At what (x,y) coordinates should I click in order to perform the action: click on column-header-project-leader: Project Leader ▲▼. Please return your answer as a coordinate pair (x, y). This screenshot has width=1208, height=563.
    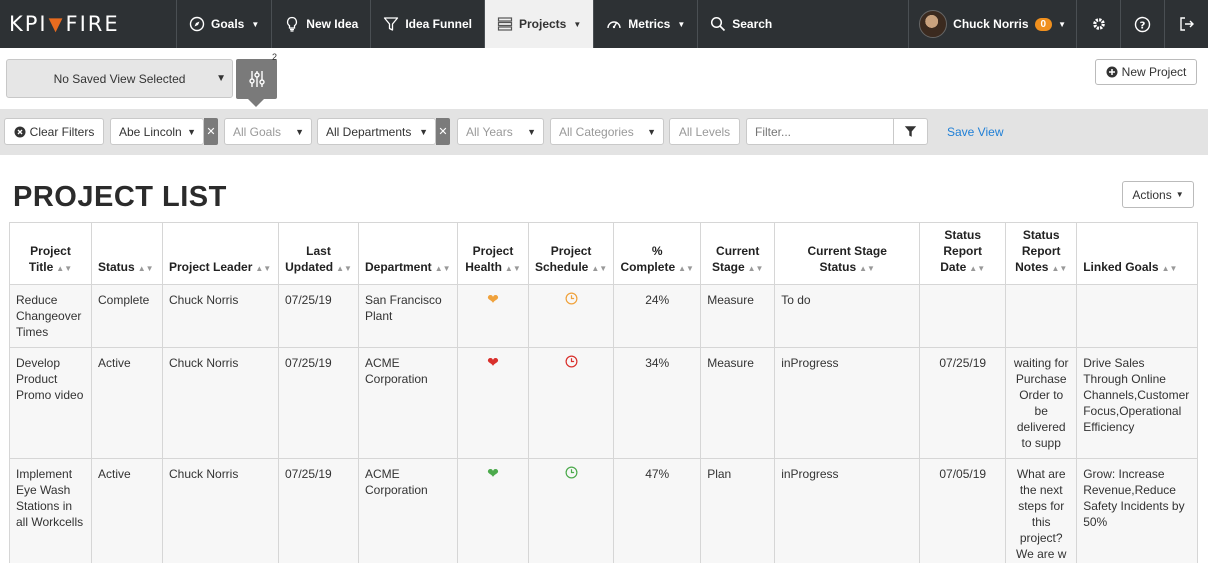
    Looking at the image, I should click on (220, 253).